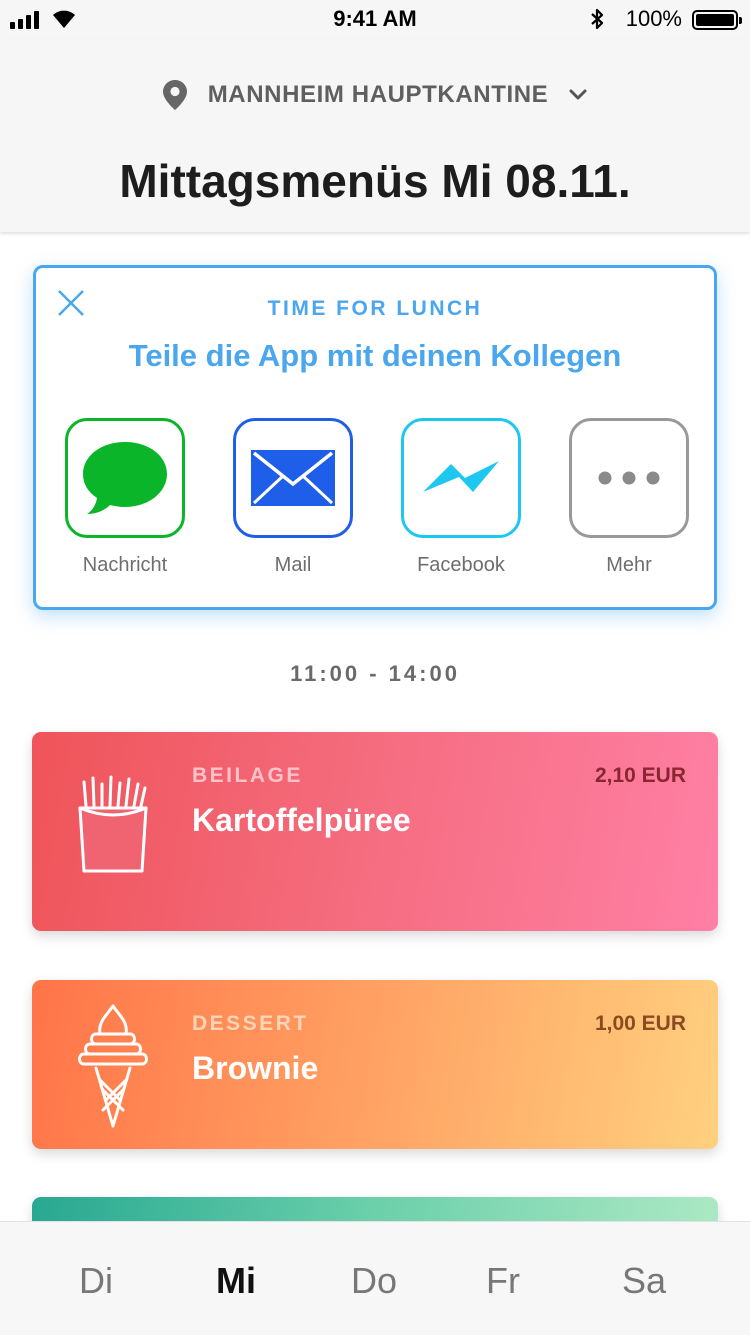 This screenshot has width=750, height=1335. Describe the element at coordinates (644, 1281) in the screenshot. I see `tab-sa: Sa` at that location.